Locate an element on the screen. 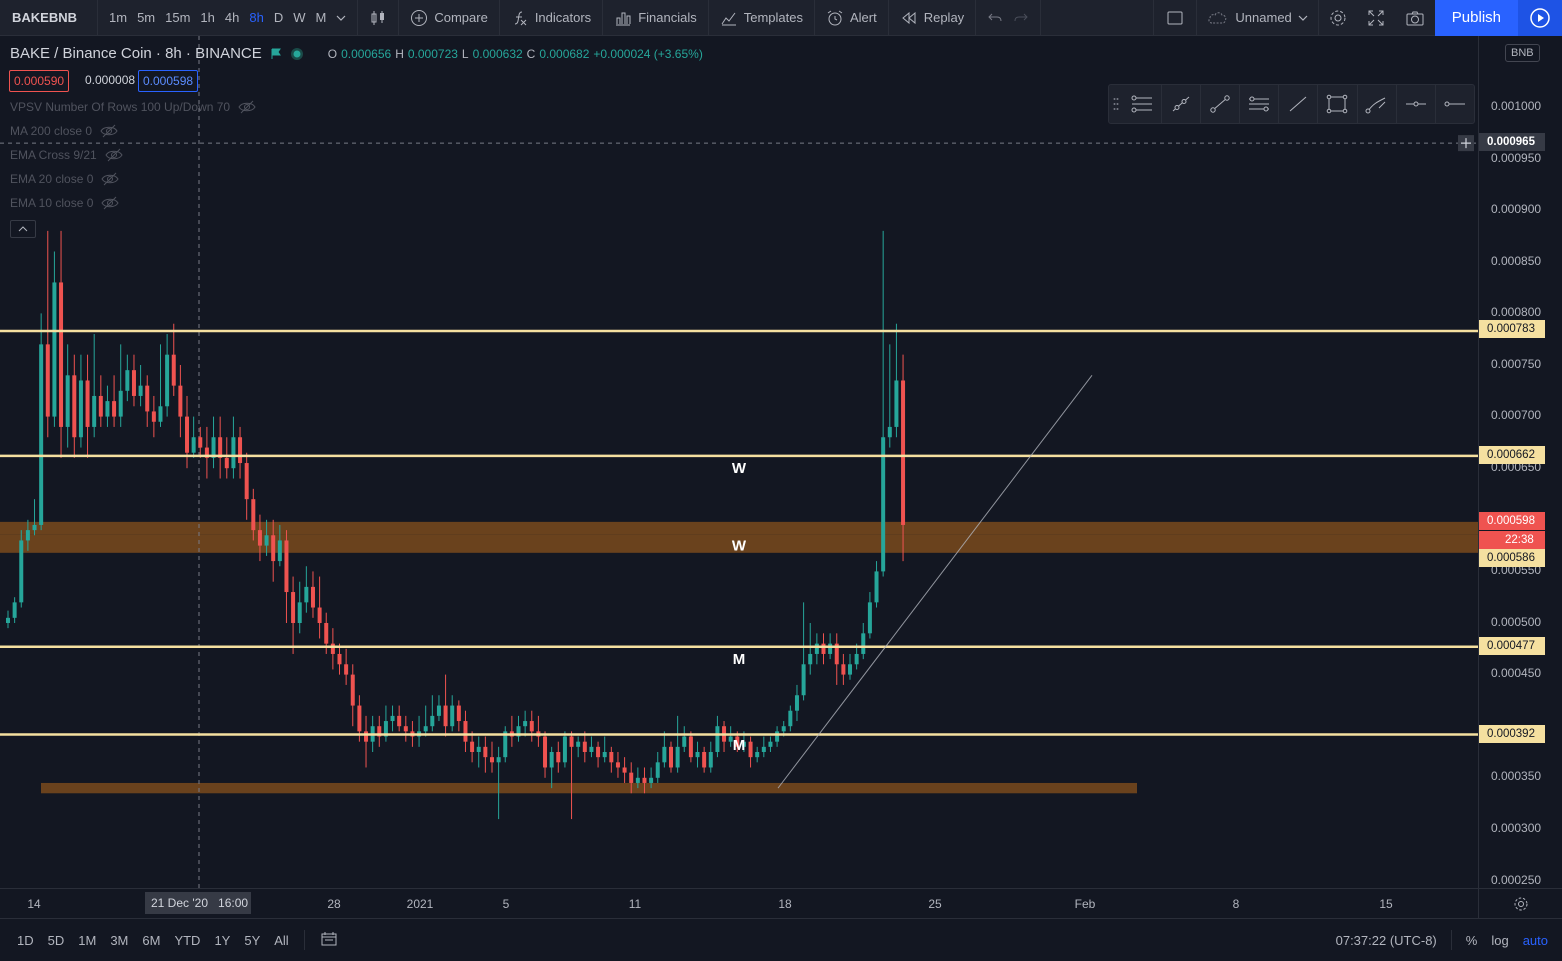 The width and height of the screenshot is (1562, 961). financials-button: Financials is located at coordinates (655, 18).